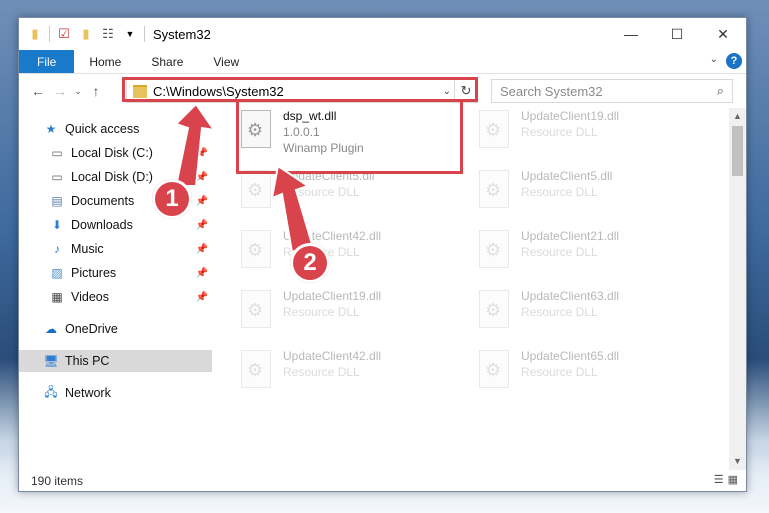 This screenshot has width=769, height=513. What do you see at coordinates (714, 59) in the screenshot?
I see `expand-ribbon-icon: ⌄` at bounding box center [714, 59].